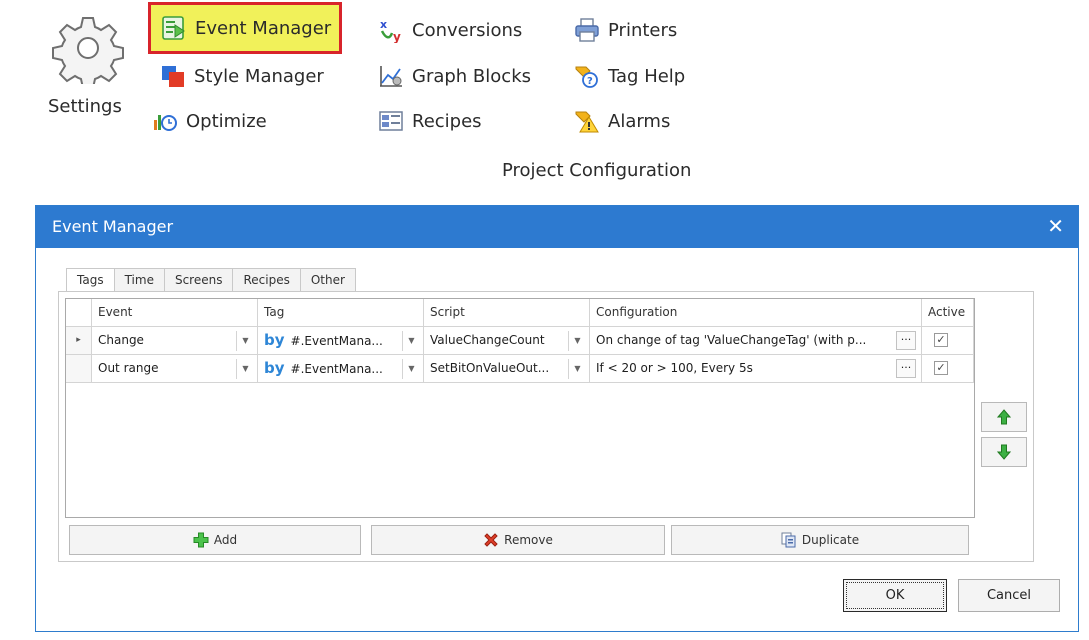 The width and height of the screenshot is (1089, 640). I want to click on gear-icon, so click(88, 50).